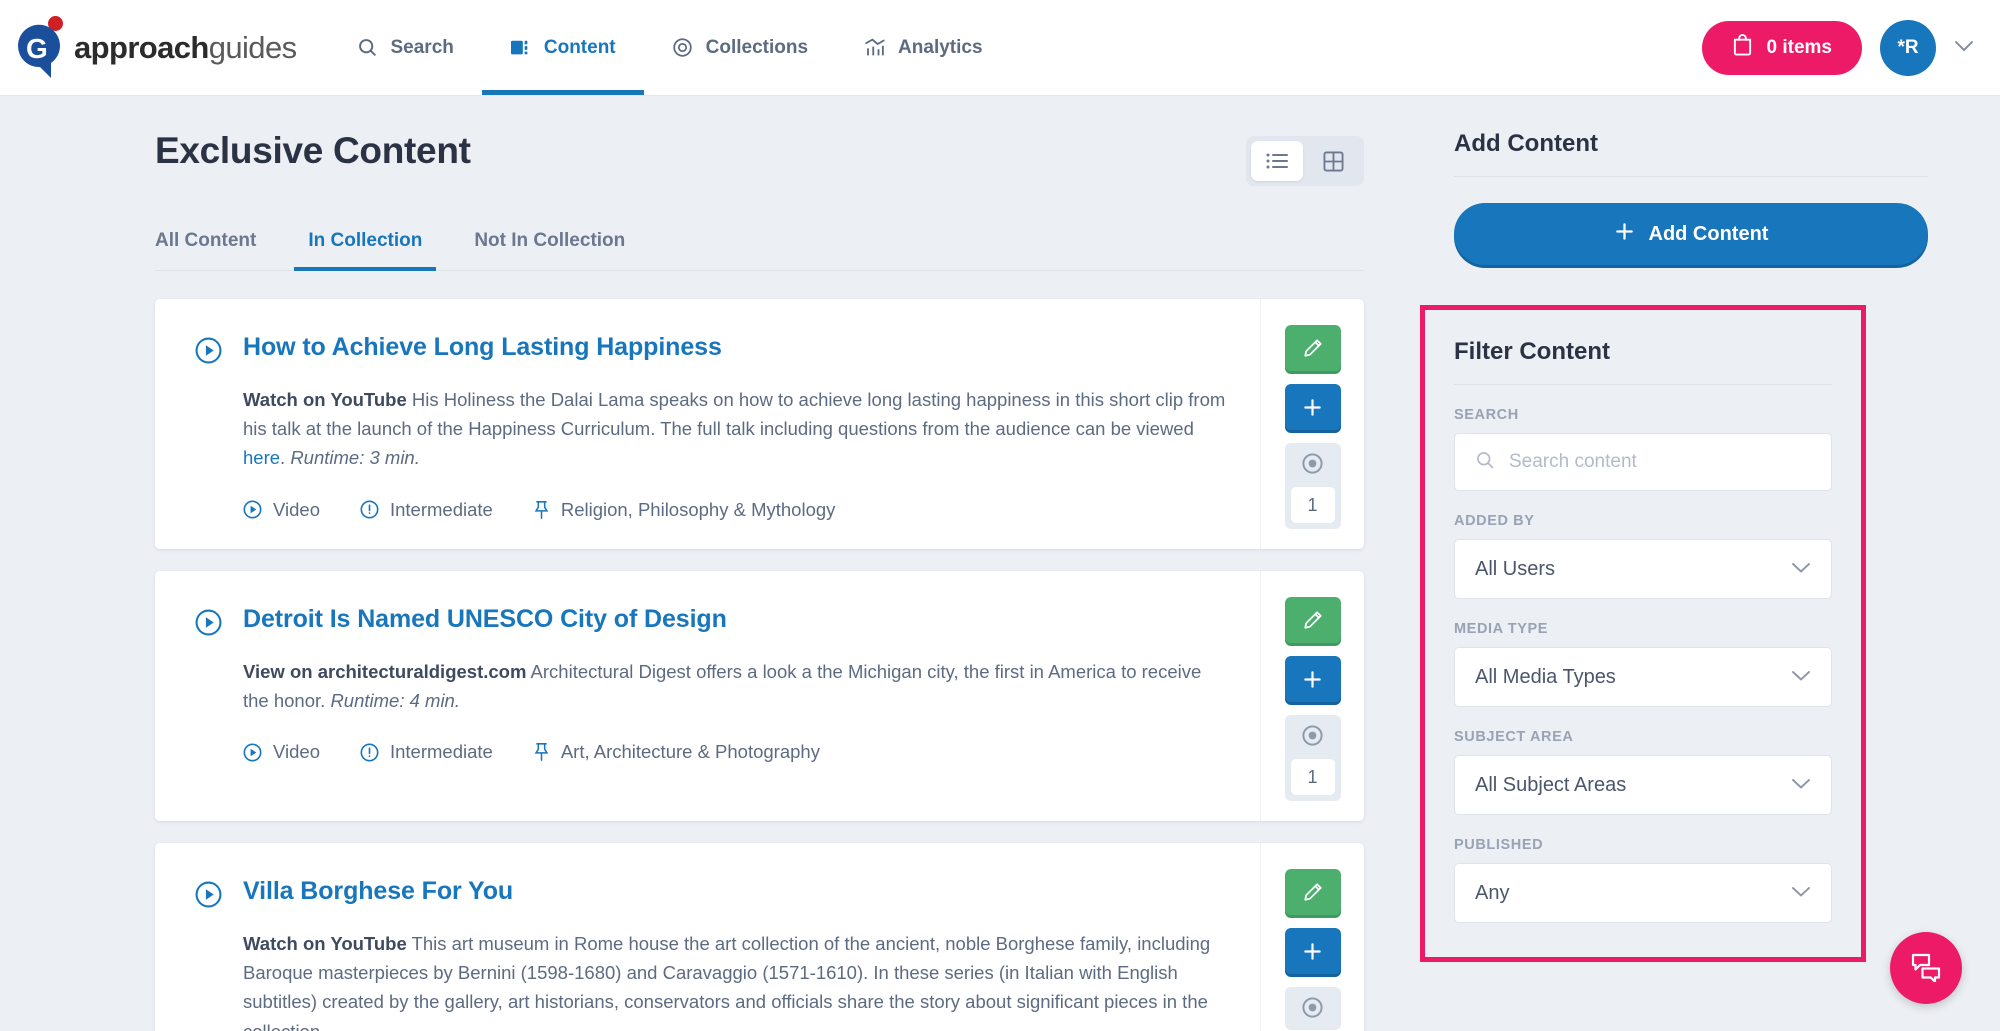 The image size is (2000, 1031). I want to click on card-desc-text-after: ., so click(285, 458).